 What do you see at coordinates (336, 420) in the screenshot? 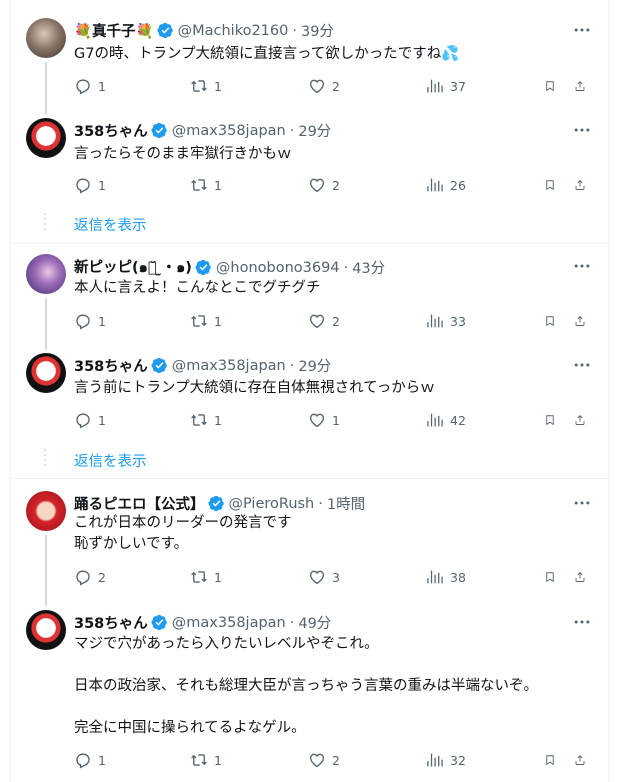
I see `like-count: 1` at bounding box center [336, 420].